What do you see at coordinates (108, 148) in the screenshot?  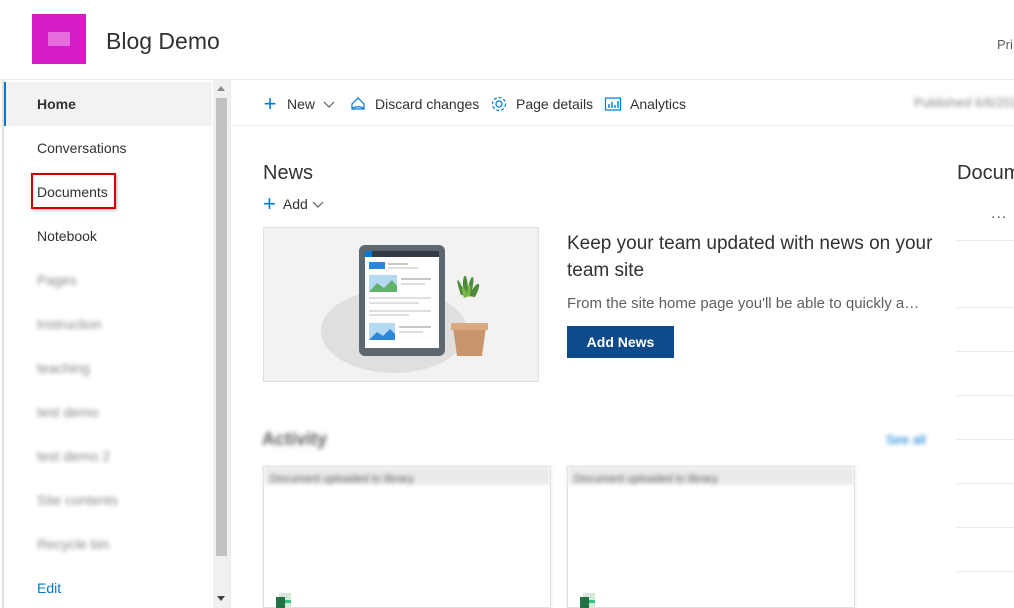 I see `nav-item-conversations: Conversations` at bounding box center [108, 148].